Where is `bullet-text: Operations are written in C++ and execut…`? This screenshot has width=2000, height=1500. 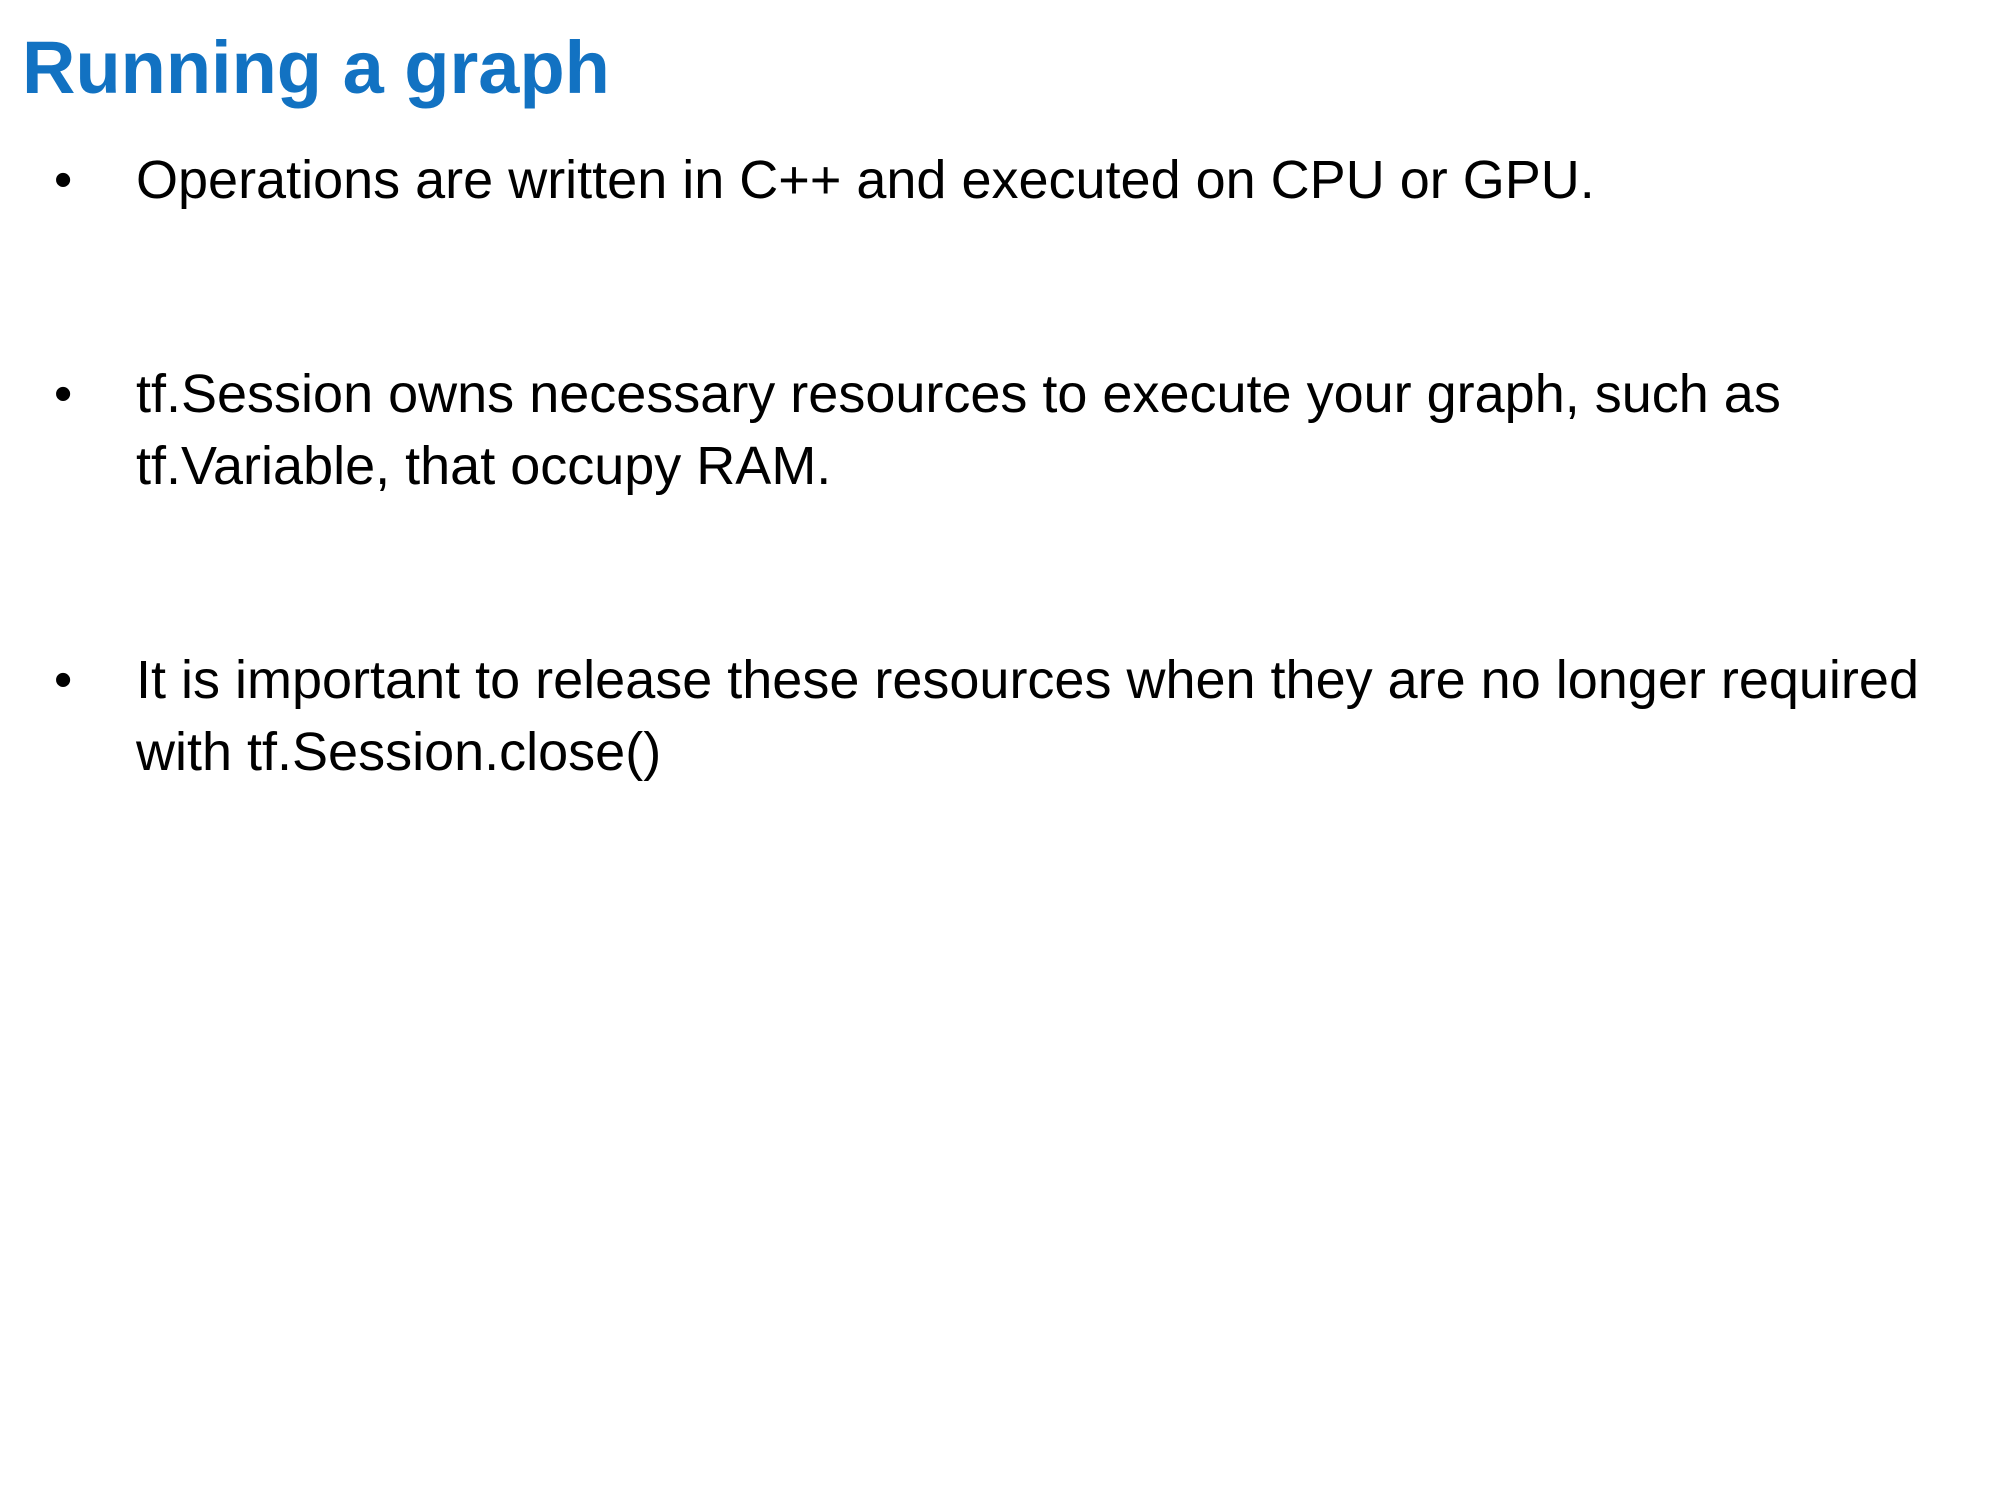 bullet-text: Operations are written in C++ and execut… is located at coordinates (865, 180).